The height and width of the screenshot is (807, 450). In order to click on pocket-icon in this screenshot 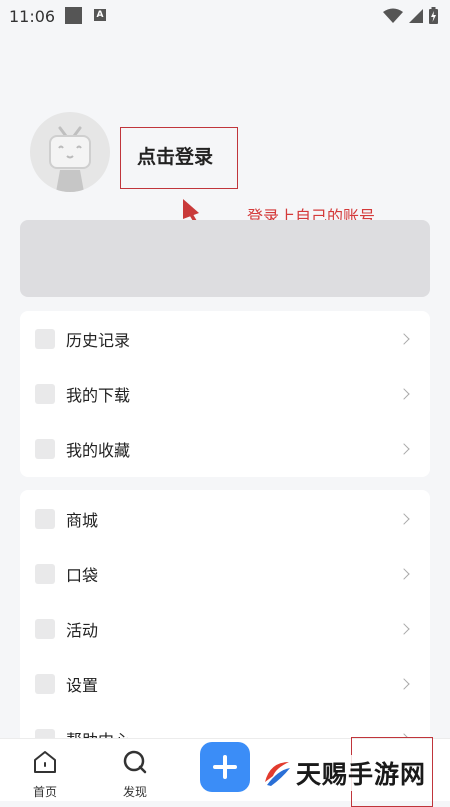, I will do `click(45, 574)`.